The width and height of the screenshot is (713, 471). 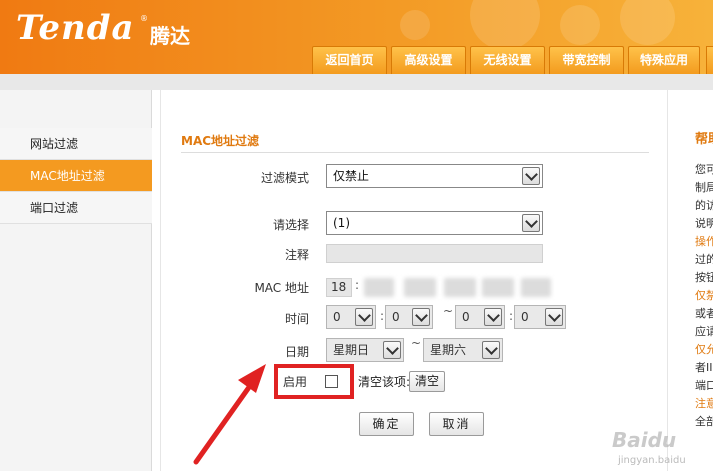 What do you see at coordinates (379, 287) in the screenshot?
I see `mac-octet-2-input` at bounding box center [379, 287].